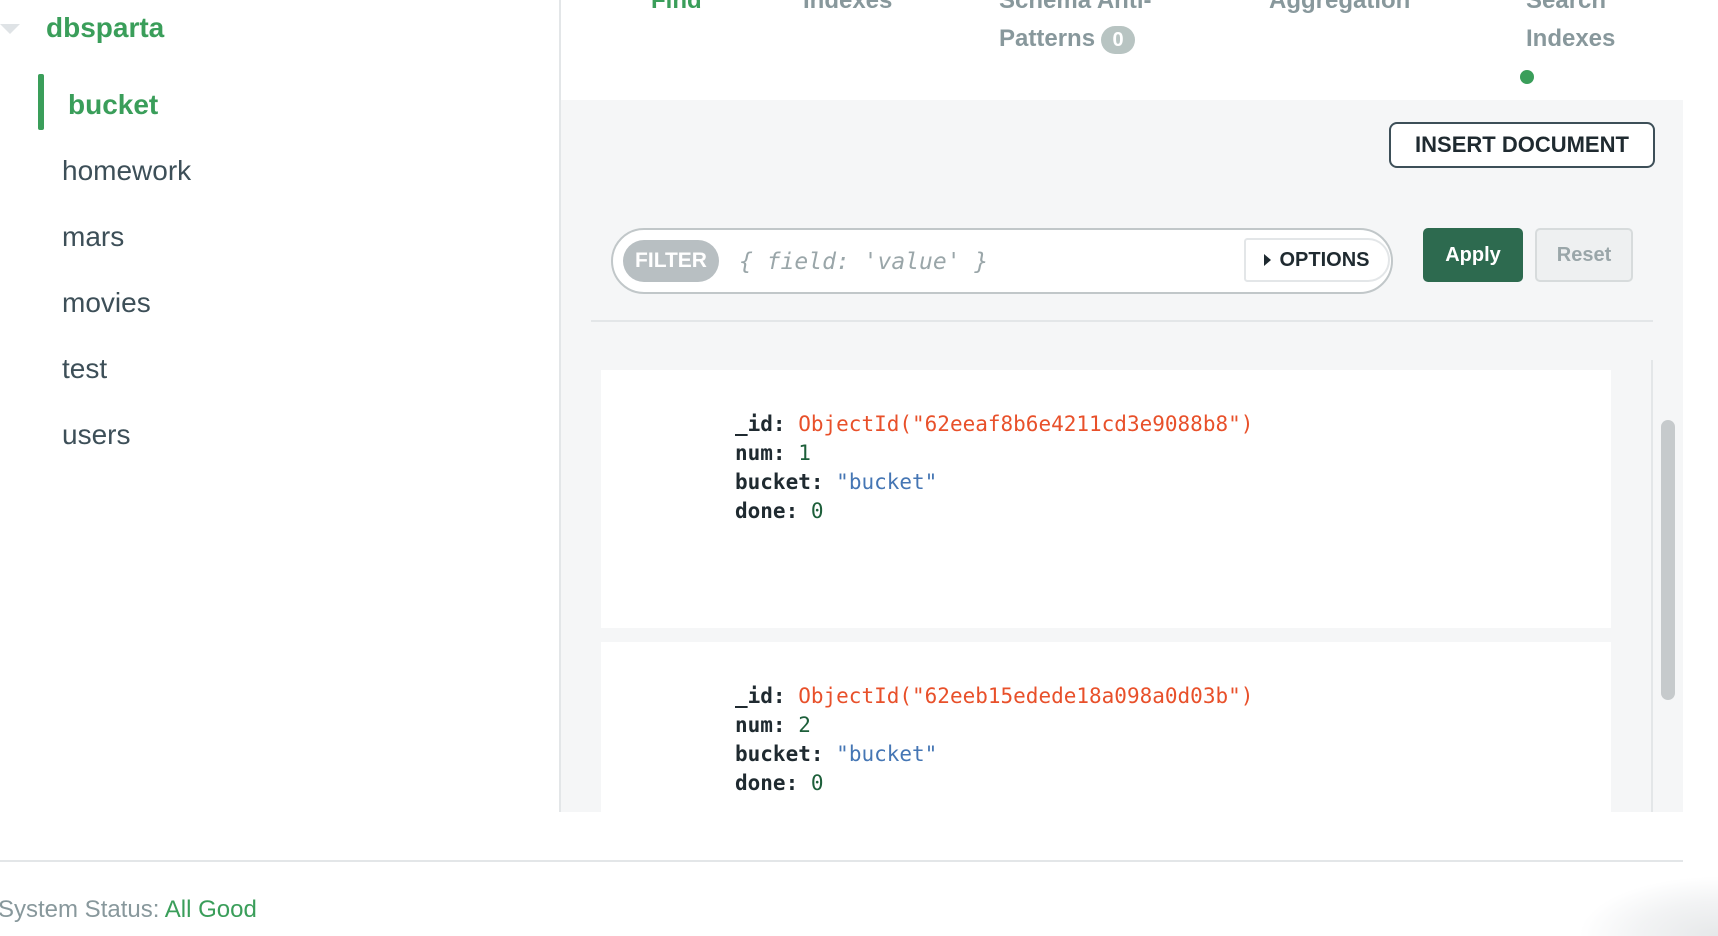  I want to click on filter-label: FILTER, so click(671, 261).